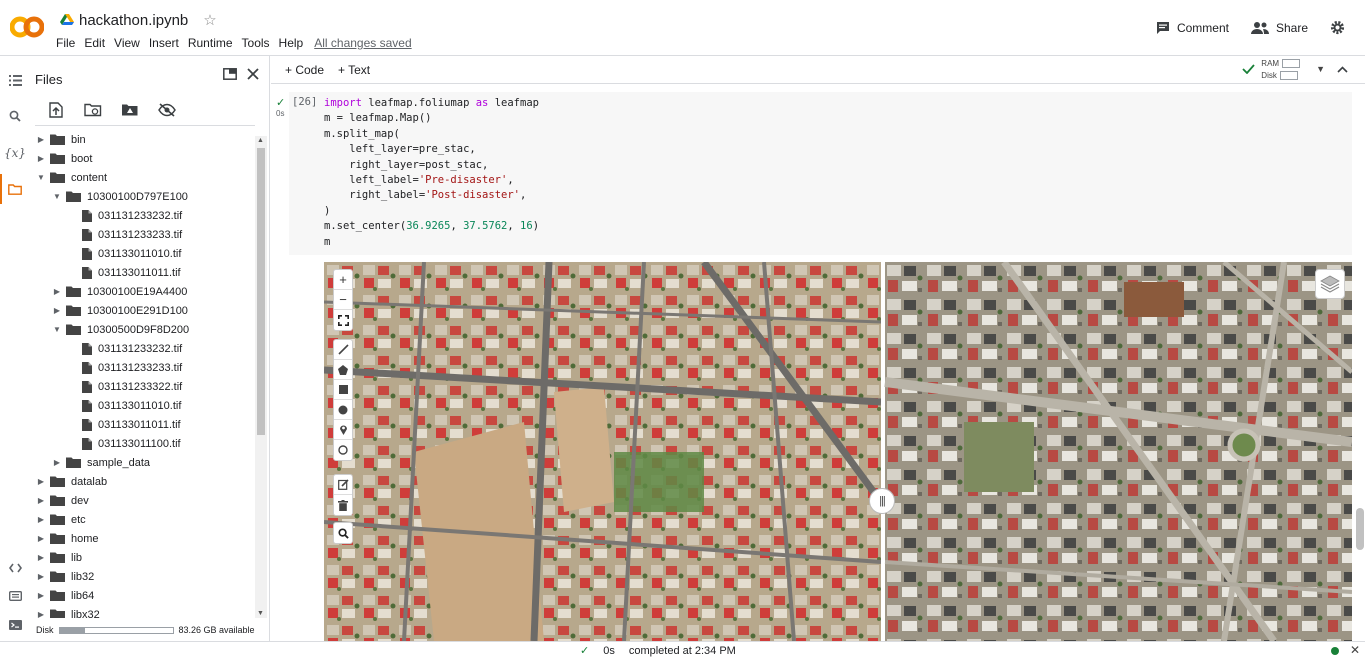  What do you see at coordinates (1337, 27) in the screenshot?
I see `gear-icon` at bounding box center [1337, 27].